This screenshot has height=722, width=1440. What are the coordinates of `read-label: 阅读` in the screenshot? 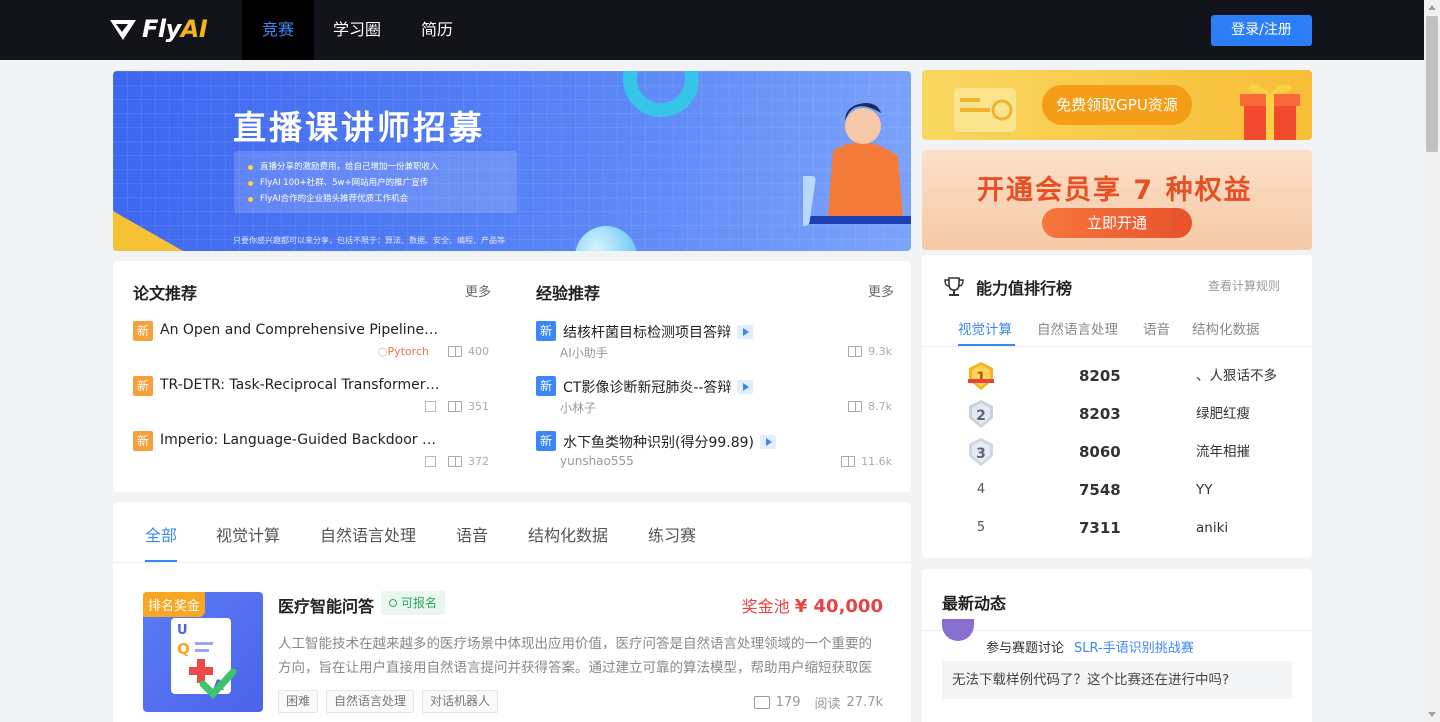 It's located at (827, 704).